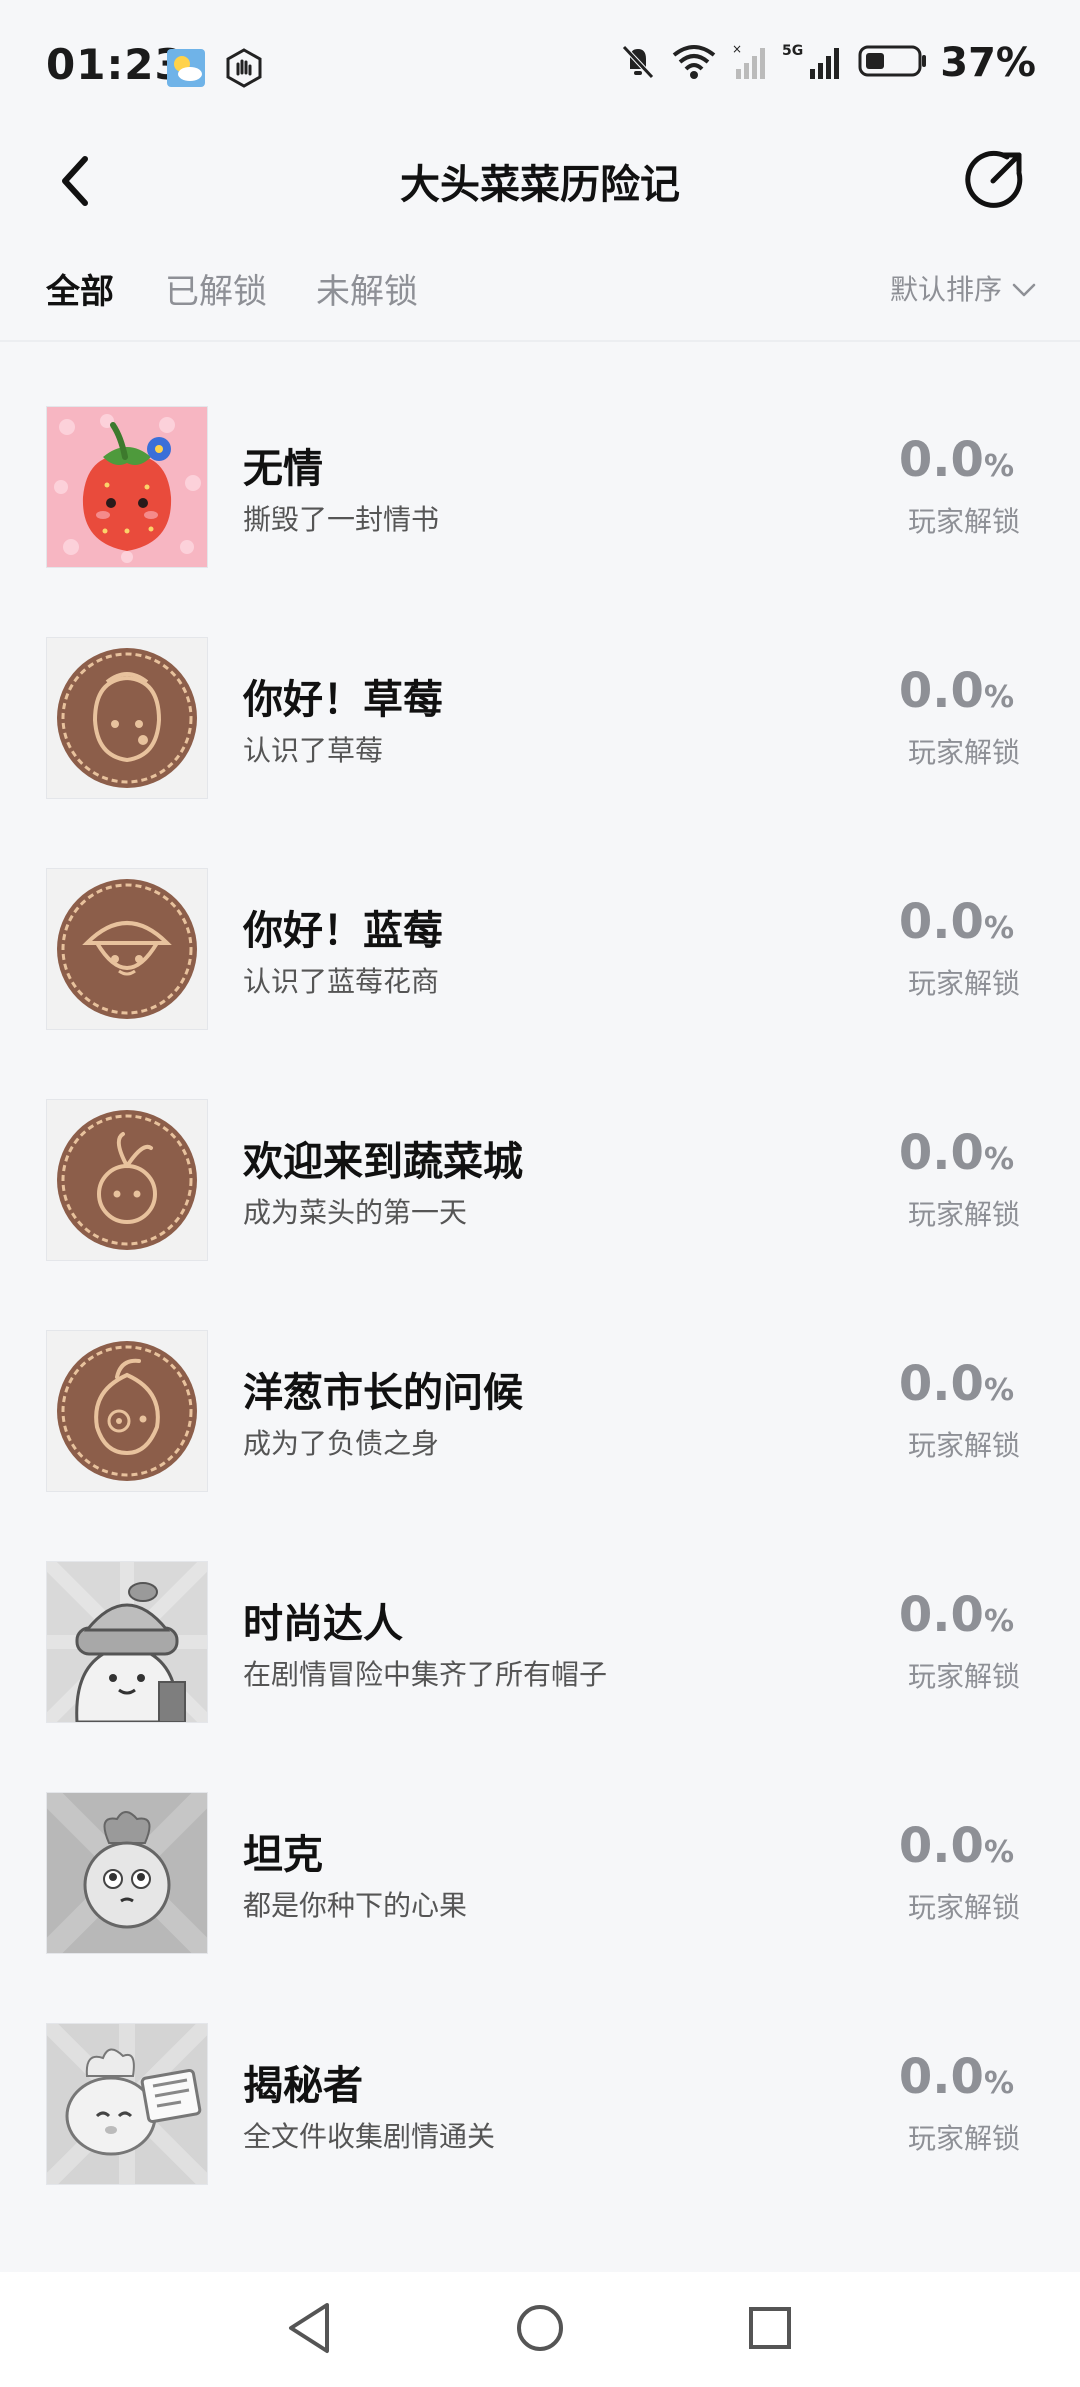 The image size is (1080, 2387). Describe the element at coordinates (540, 1419) in the screenshot. I see `list-item: 洋葱市长的问候 成为了负债之身 0.0% 玩家解锁` at that location.